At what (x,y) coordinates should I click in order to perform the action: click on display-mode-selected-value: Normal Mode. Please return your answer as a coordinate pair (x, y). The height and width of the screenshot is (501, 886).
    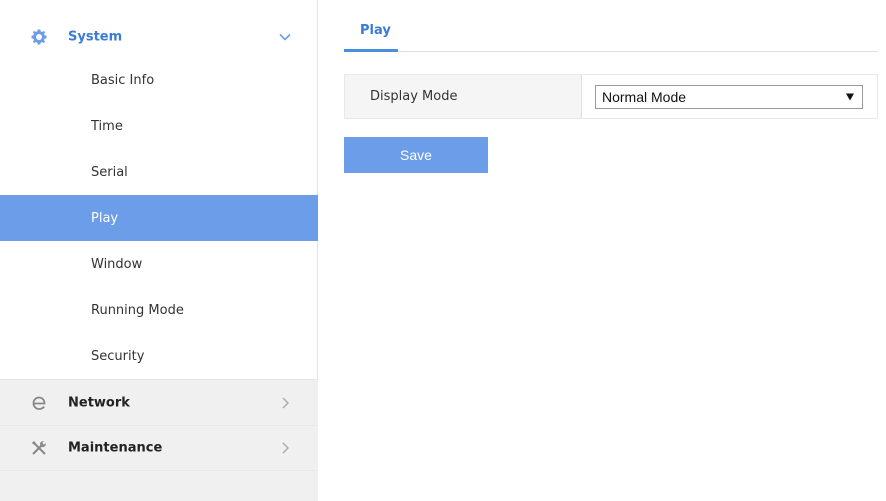
    Looking at the image, I should click on (644, 97).